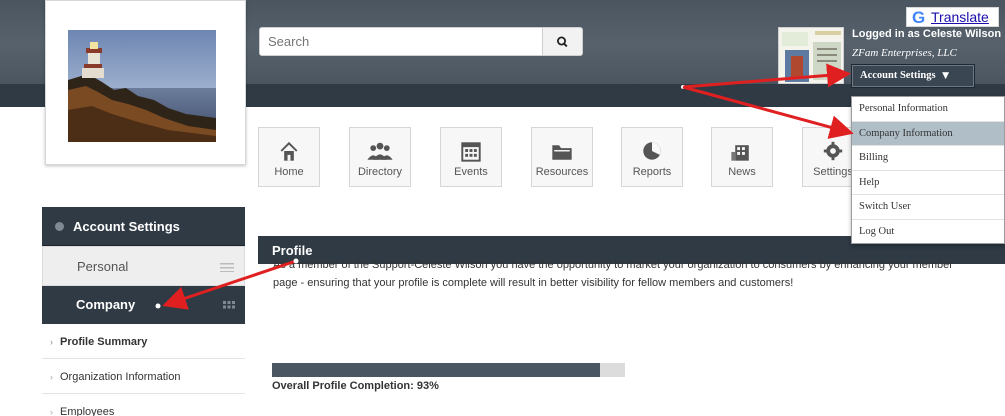 The width and height of the screenshot is (1005, 416). What do you see at coordinates (289, 172) in the screenshot?
I see `nav-label-home: Home` at bounding box center [289, 172].